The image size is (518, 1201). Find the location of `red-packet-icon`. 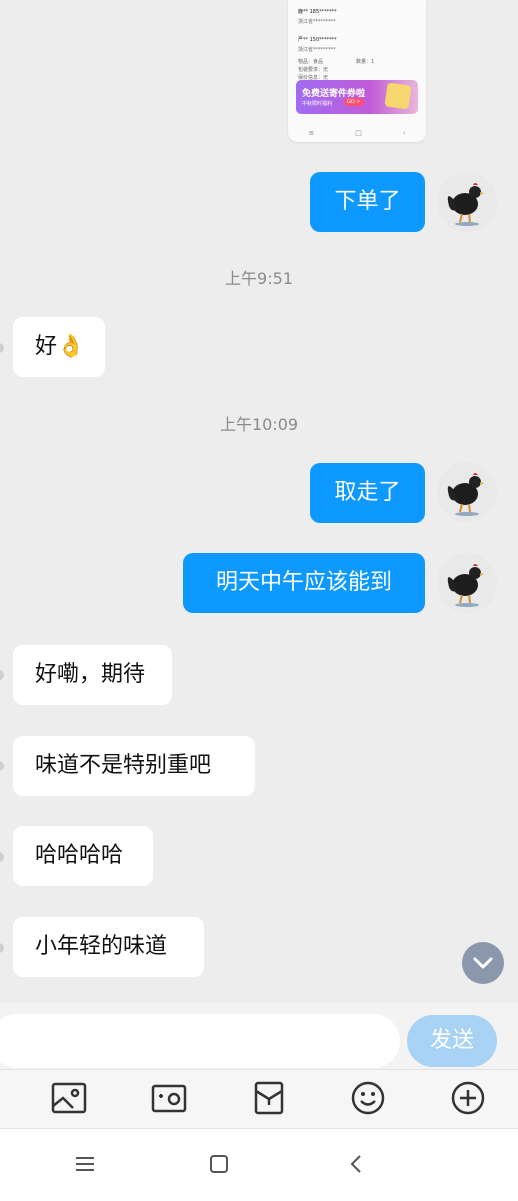

red-packet-icon is located at coordinates (269, 1098).